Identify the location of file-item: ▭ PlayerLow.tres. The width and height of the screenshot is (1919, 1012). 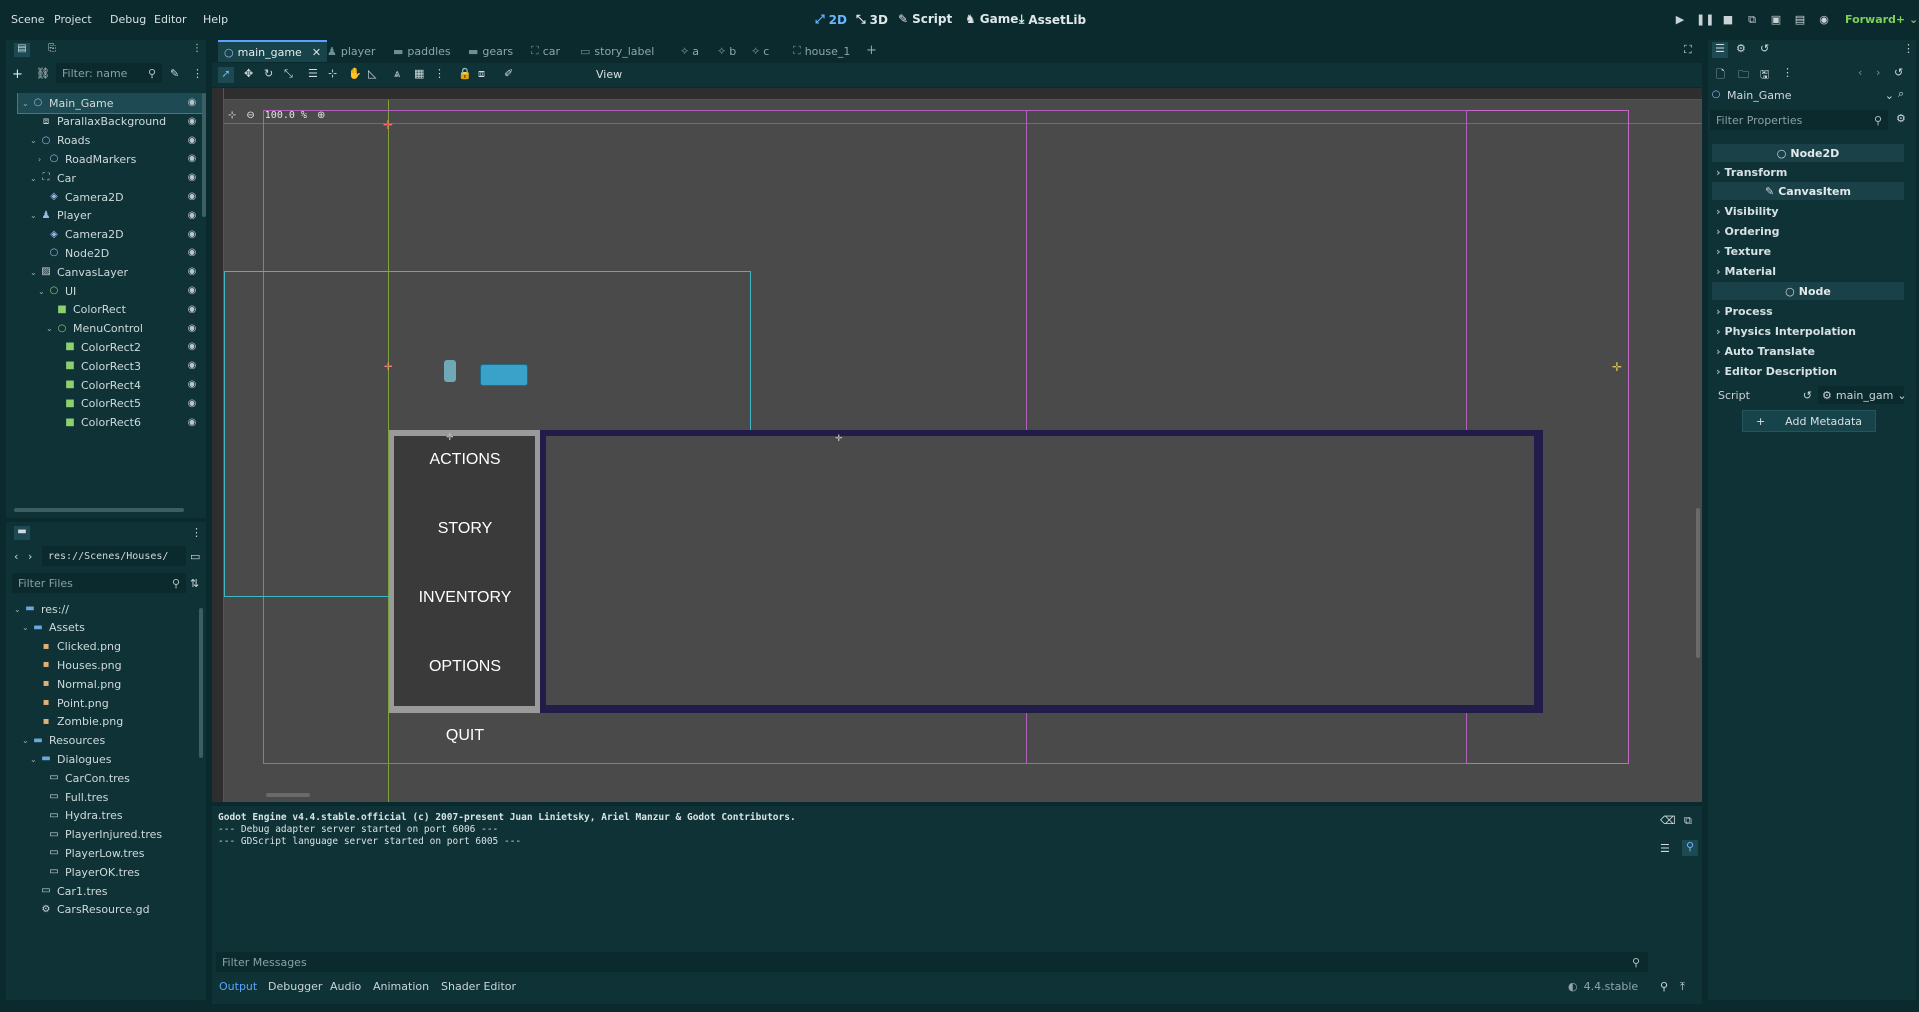
(91, 853).